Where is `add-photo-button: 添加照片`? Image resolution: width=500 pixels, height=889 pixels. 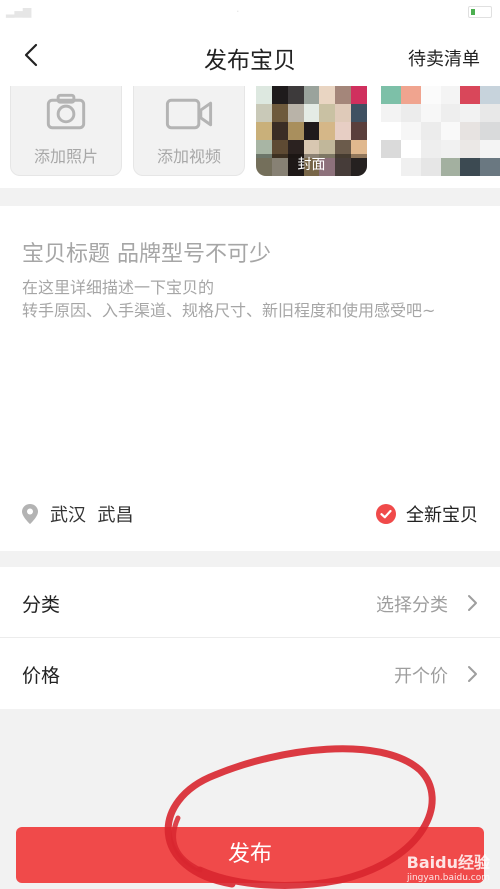 add-photo-button: 添加照片 is located at coordinates (66, 131).